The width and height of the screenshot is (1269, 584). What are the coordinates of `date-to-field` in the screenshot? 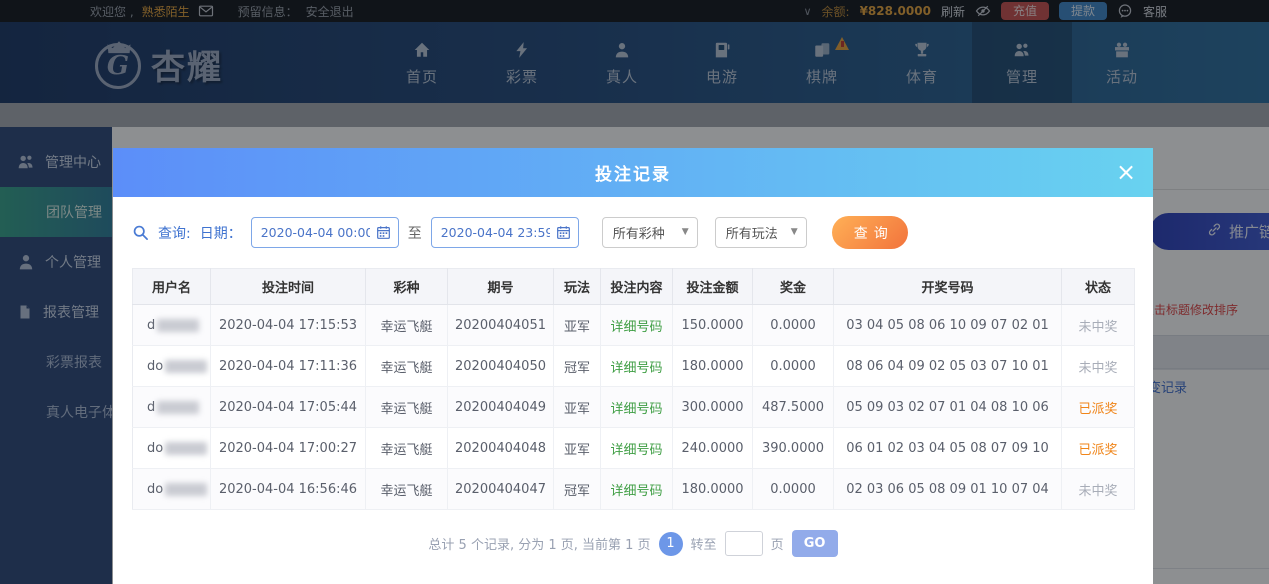 It's located at (504, 232).